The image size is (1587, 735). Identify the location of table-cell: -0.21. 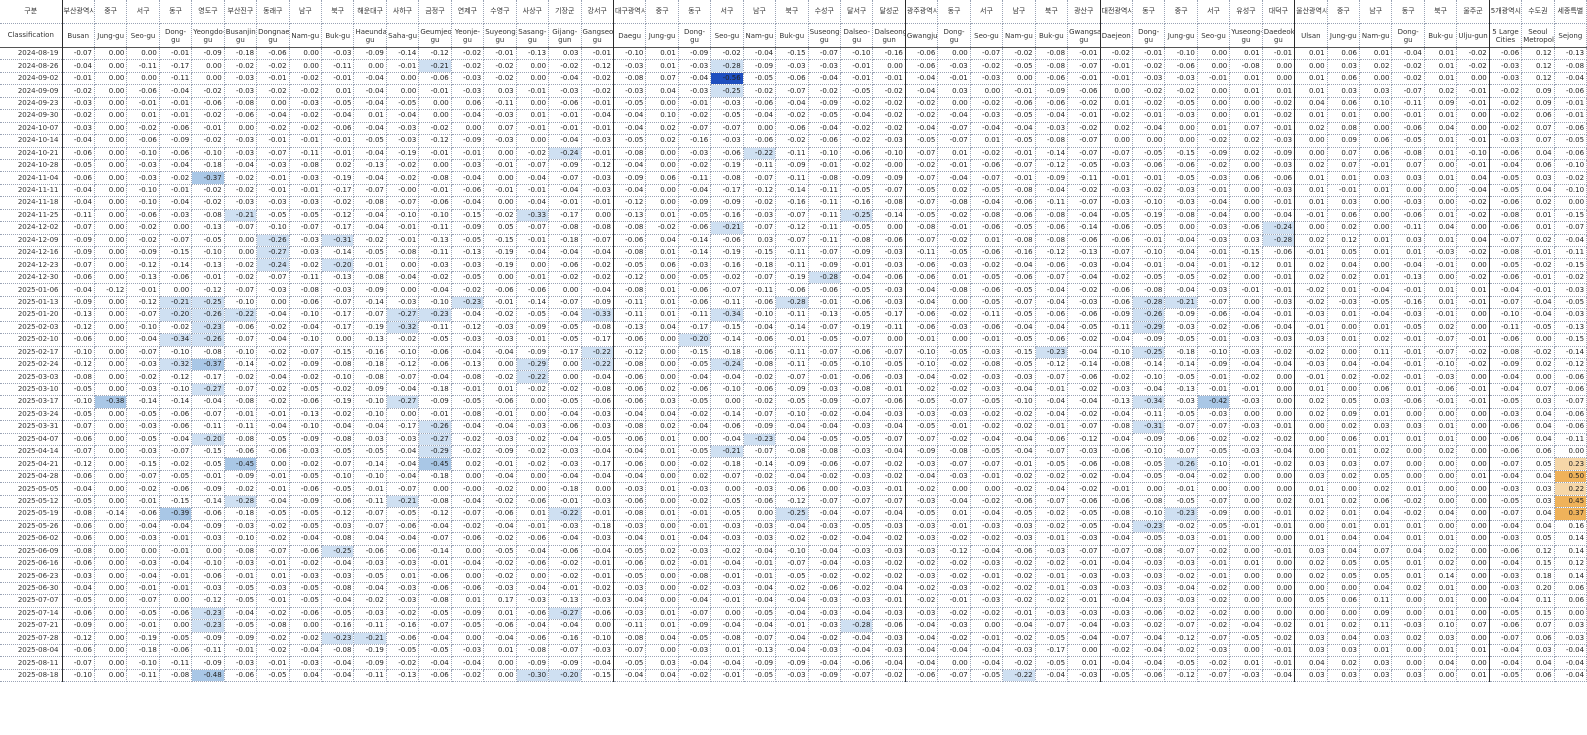
(241, 216).